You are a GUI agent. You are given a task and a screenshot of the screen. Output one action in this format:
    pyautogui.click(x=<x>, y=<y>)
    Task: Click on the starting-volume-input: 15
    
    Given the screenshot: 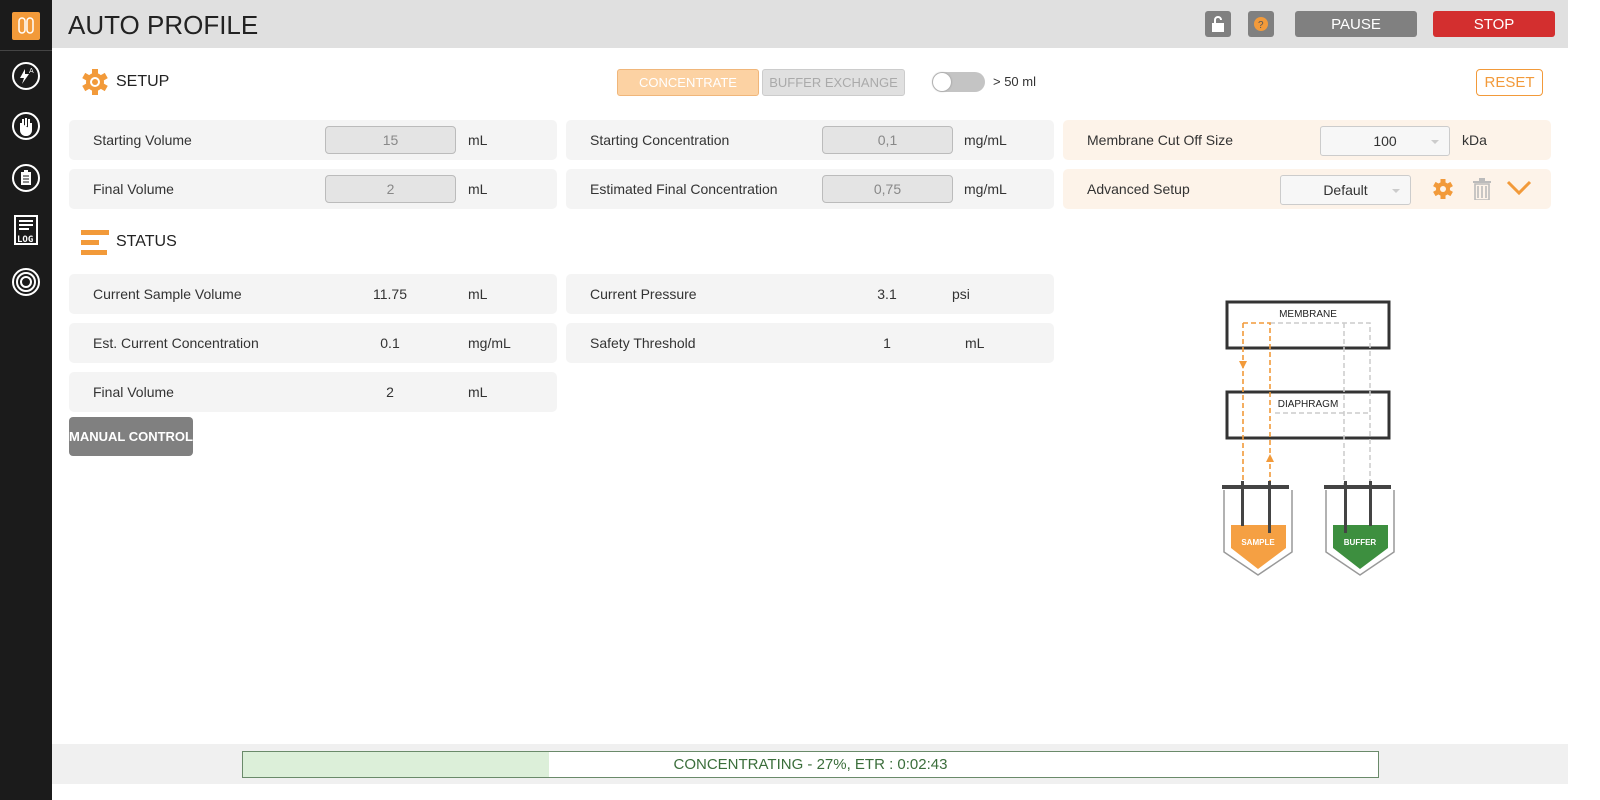 What is the action you would take?
    pyautogui.click(x=390, y=140)
    